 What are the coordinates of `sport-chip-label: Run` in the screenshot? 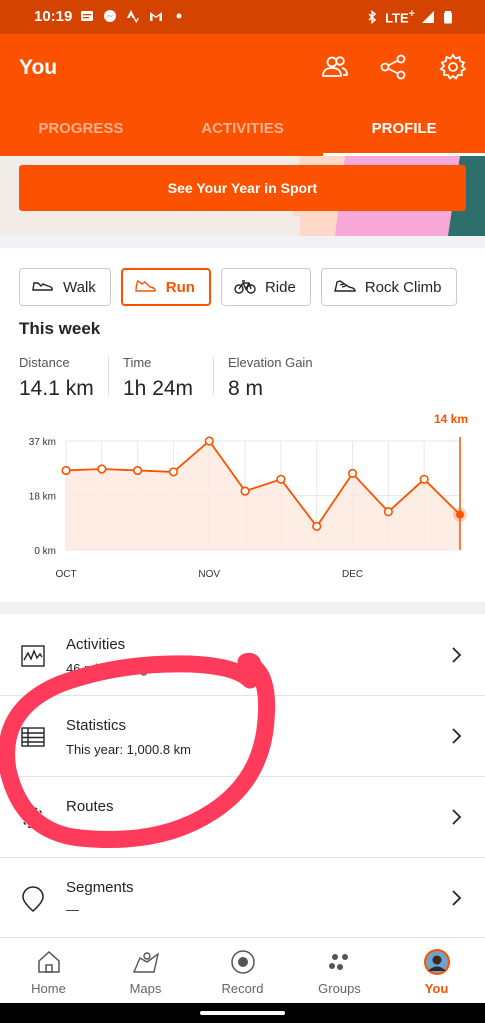 It's located at (180, 287).